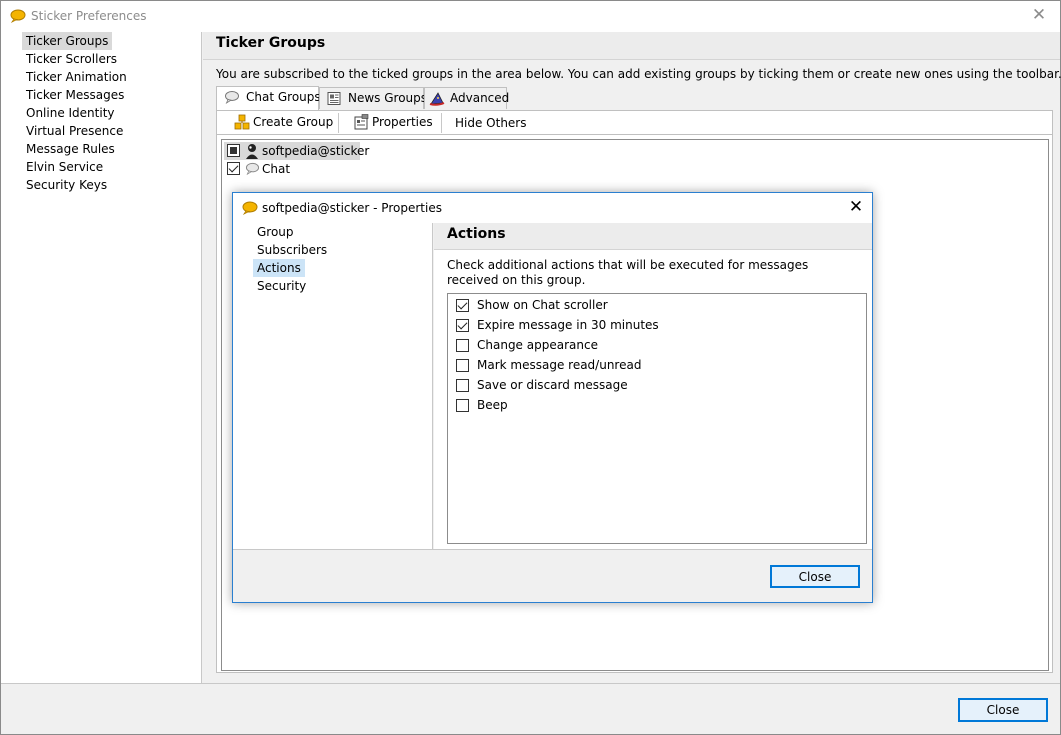 This screenshot has height=735, width=1061. What do you see at coordinates (856, 207) in the screenshot?
I see `dialog-close-button: ✕` at bounding box center [856, 207].